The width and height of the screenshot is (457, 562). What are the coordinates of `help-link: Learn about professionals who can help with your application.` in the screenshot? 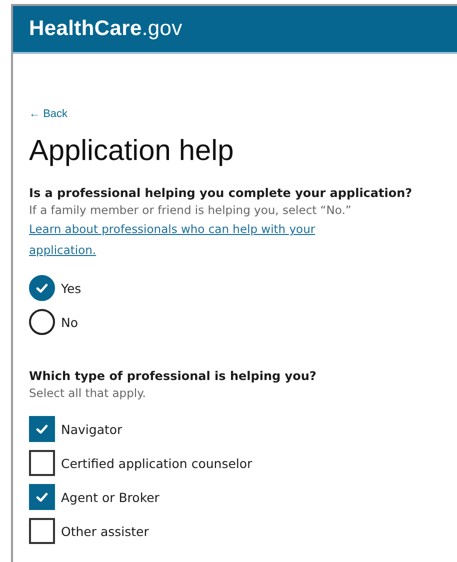 It's located at (174, 240).